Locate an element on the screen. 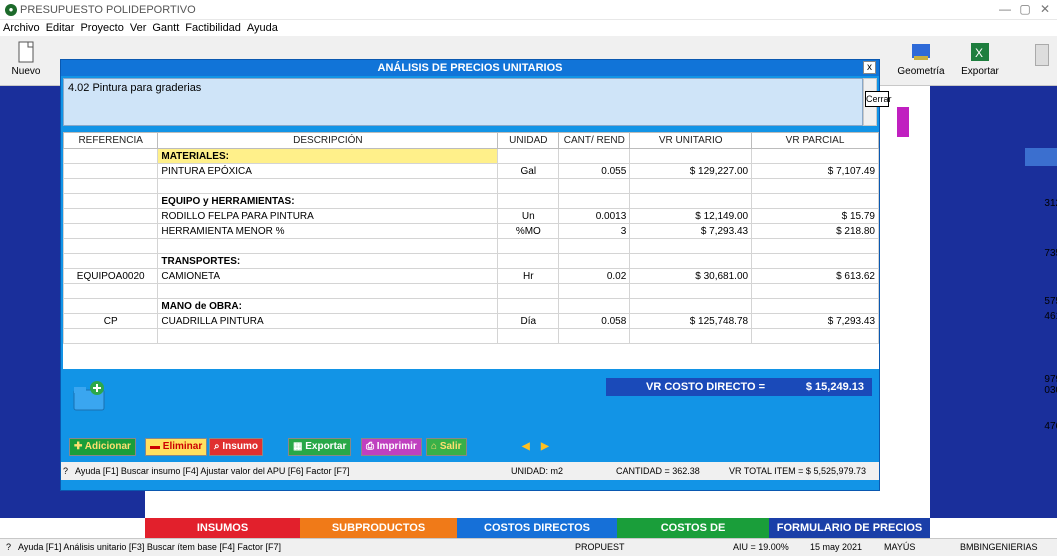 The height and width of the screenshot is (558, 1057). cell-desc: CAMIONETA is located at coordinates (328, 276).